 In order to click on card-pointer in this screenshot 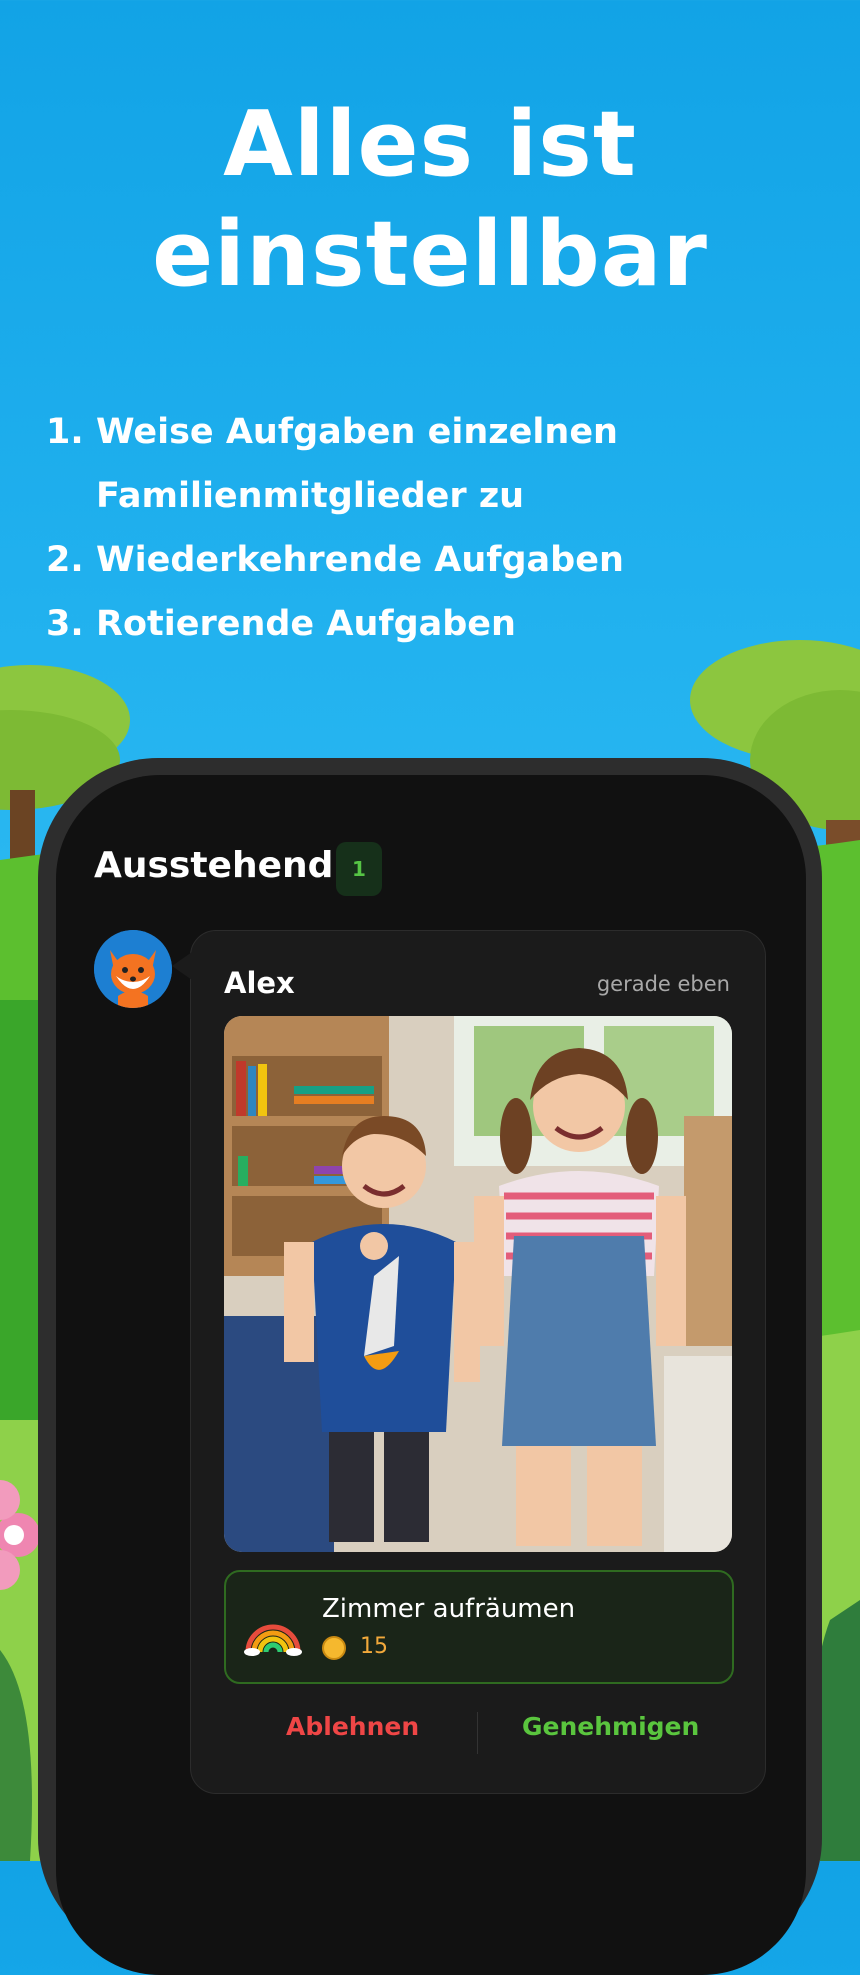, I will do `click(182, 966)`.